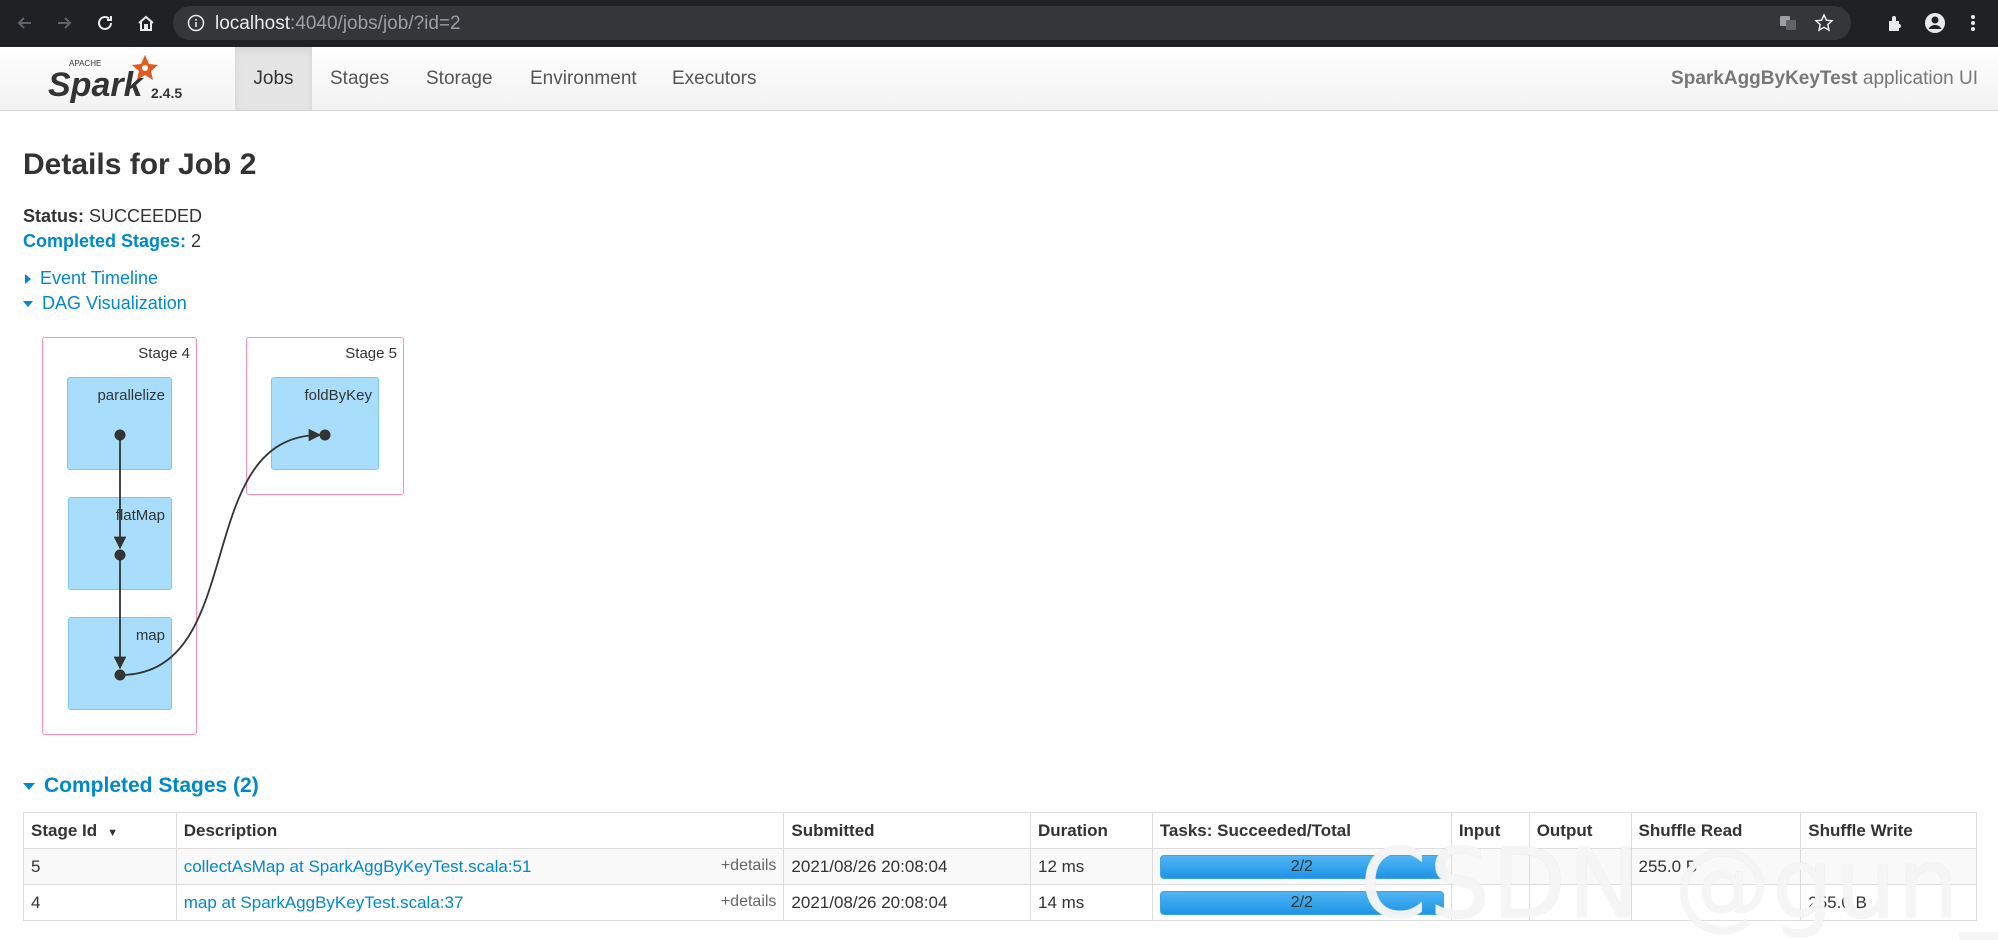  What do you see at coordinates (1895, 23) in the screenshot?
I see `extensions-icon` at bounding box center [1895, 23].